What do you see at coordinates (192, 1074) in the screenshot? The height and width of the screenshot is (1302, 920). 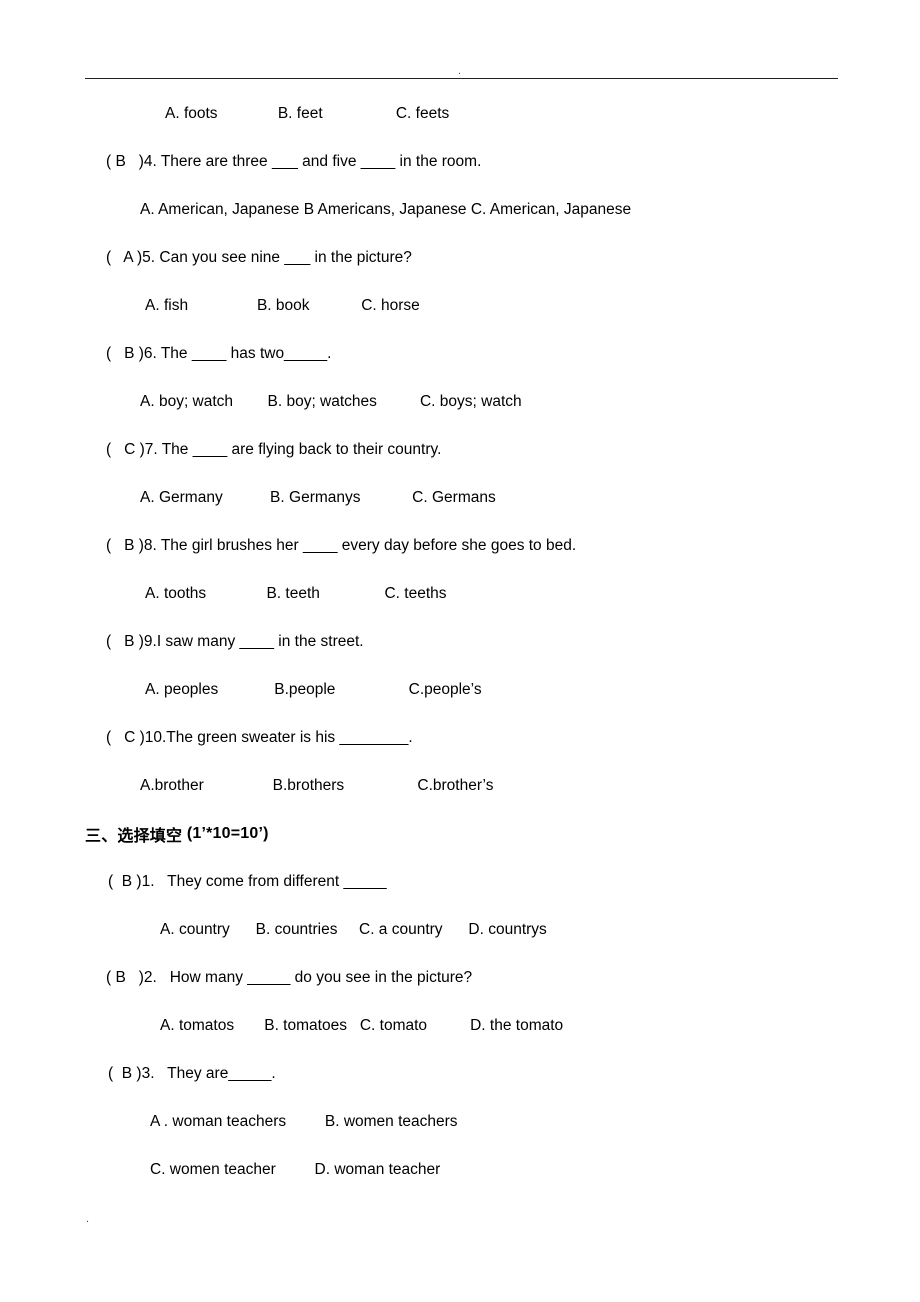 I see `section3-question-3-stem: ( B )3. They are_____.` at bounding box center [192, 1074].